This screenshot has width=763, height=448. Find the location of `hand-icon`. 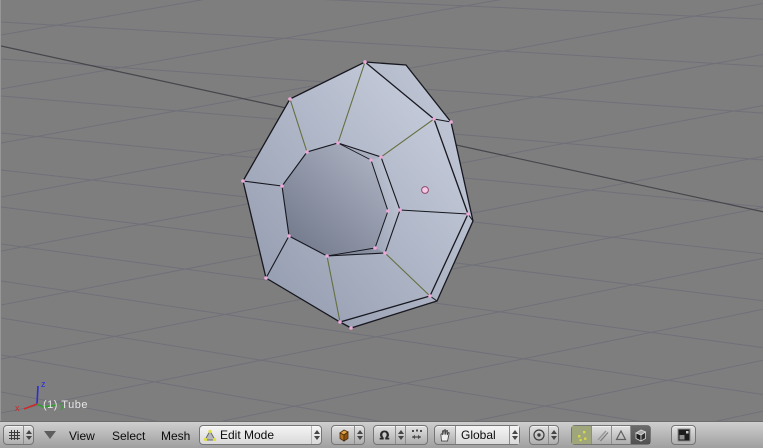

hand-icon is located at coordinates (445, 434).